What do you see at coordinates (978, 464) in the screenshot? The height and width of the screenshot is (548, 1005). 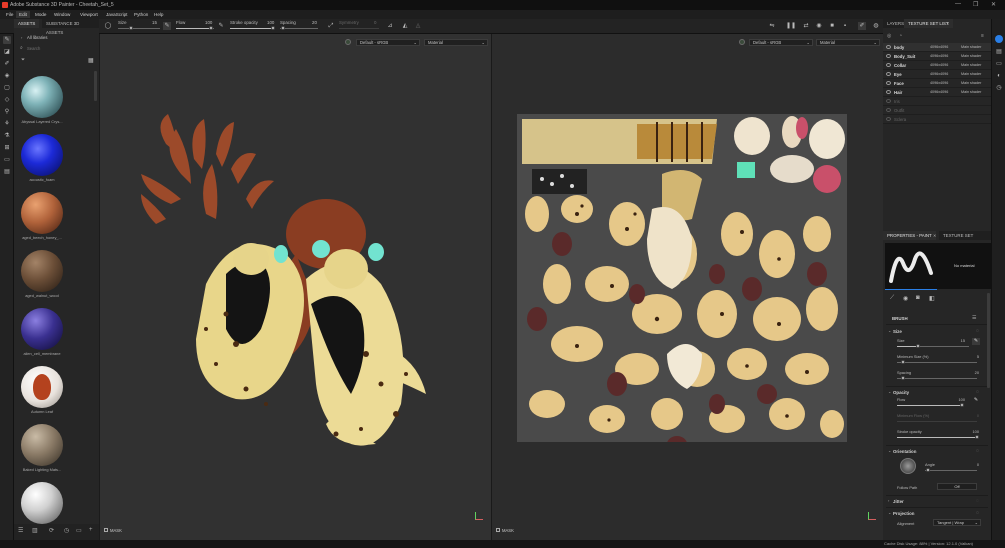 I see `angle-value: 0` at bounding box center [978, 464].